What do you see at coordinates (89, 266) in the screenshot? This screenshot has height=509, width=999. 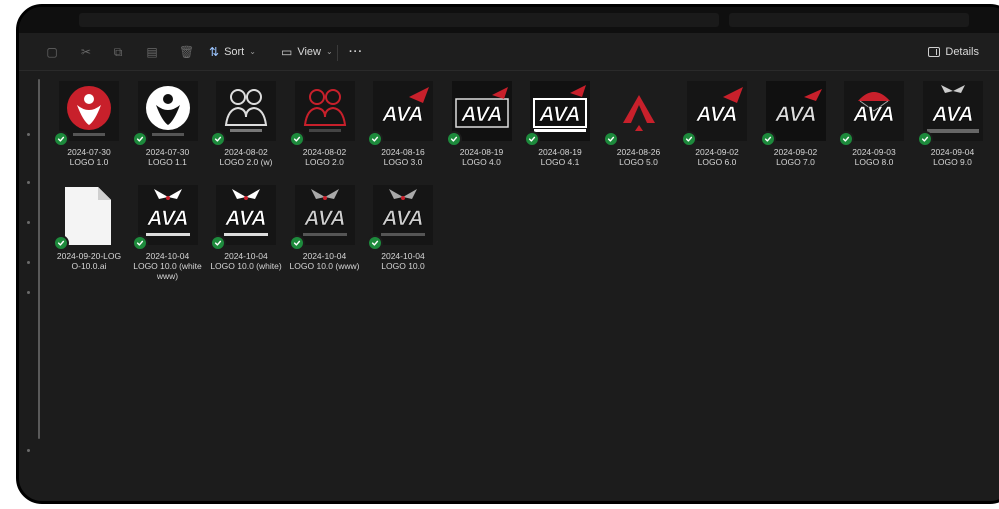 I see `file-title: O-10.0.ai` at bounding box center [89, 266].